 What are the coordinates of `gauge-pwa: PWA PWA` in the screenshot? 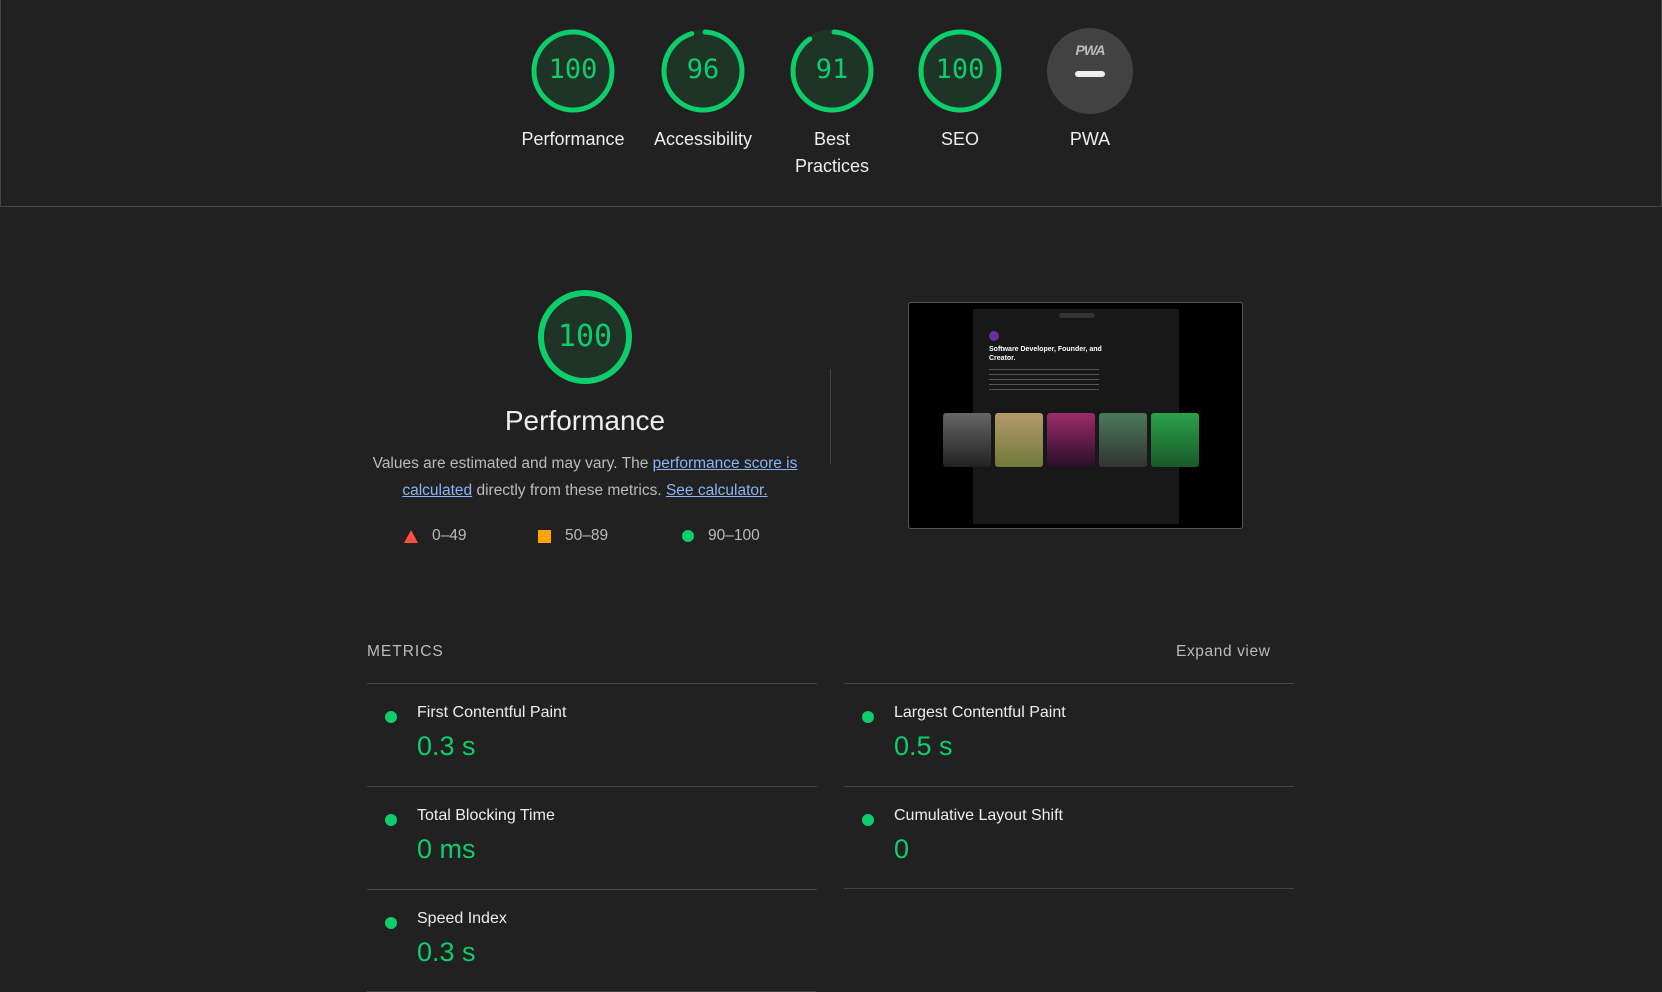 It's located at (1090, 90).